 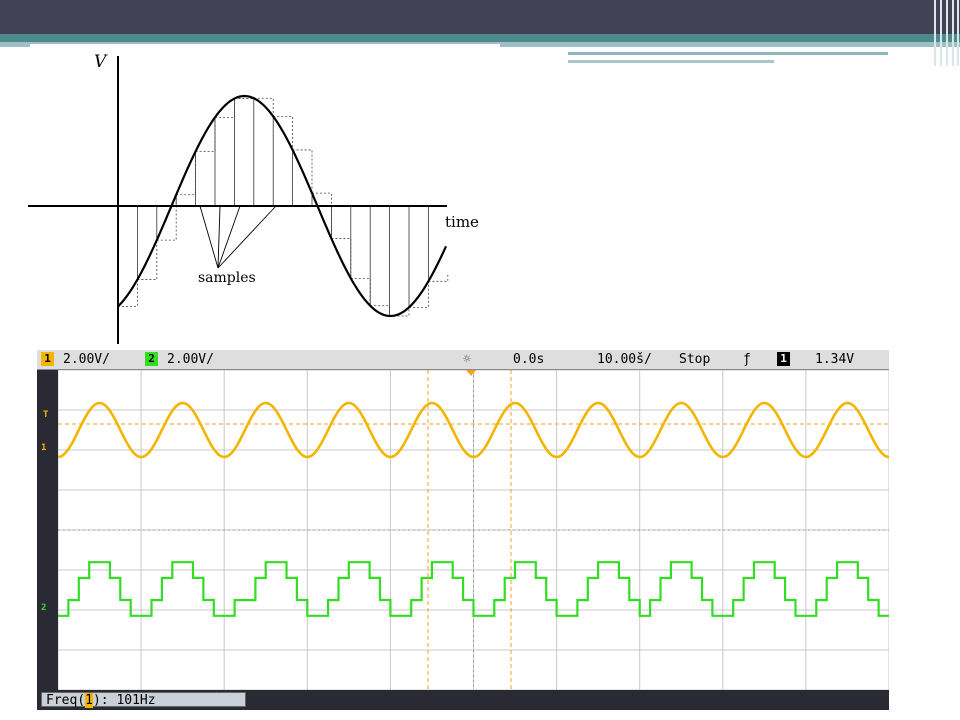 What do you see at coordinates (695, 359) in the screenshot?
I see `run-state: Stop` at bounding box center [695, 359].